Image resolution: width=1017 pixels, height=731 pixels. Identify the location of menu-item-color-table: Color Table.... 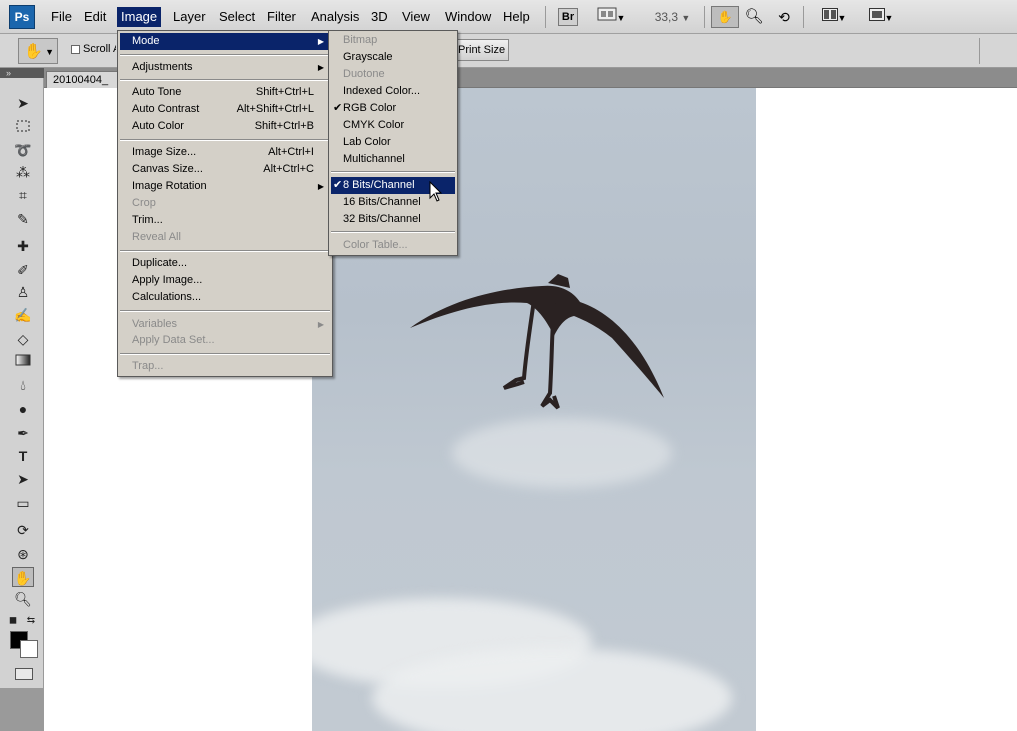
(393, 245).